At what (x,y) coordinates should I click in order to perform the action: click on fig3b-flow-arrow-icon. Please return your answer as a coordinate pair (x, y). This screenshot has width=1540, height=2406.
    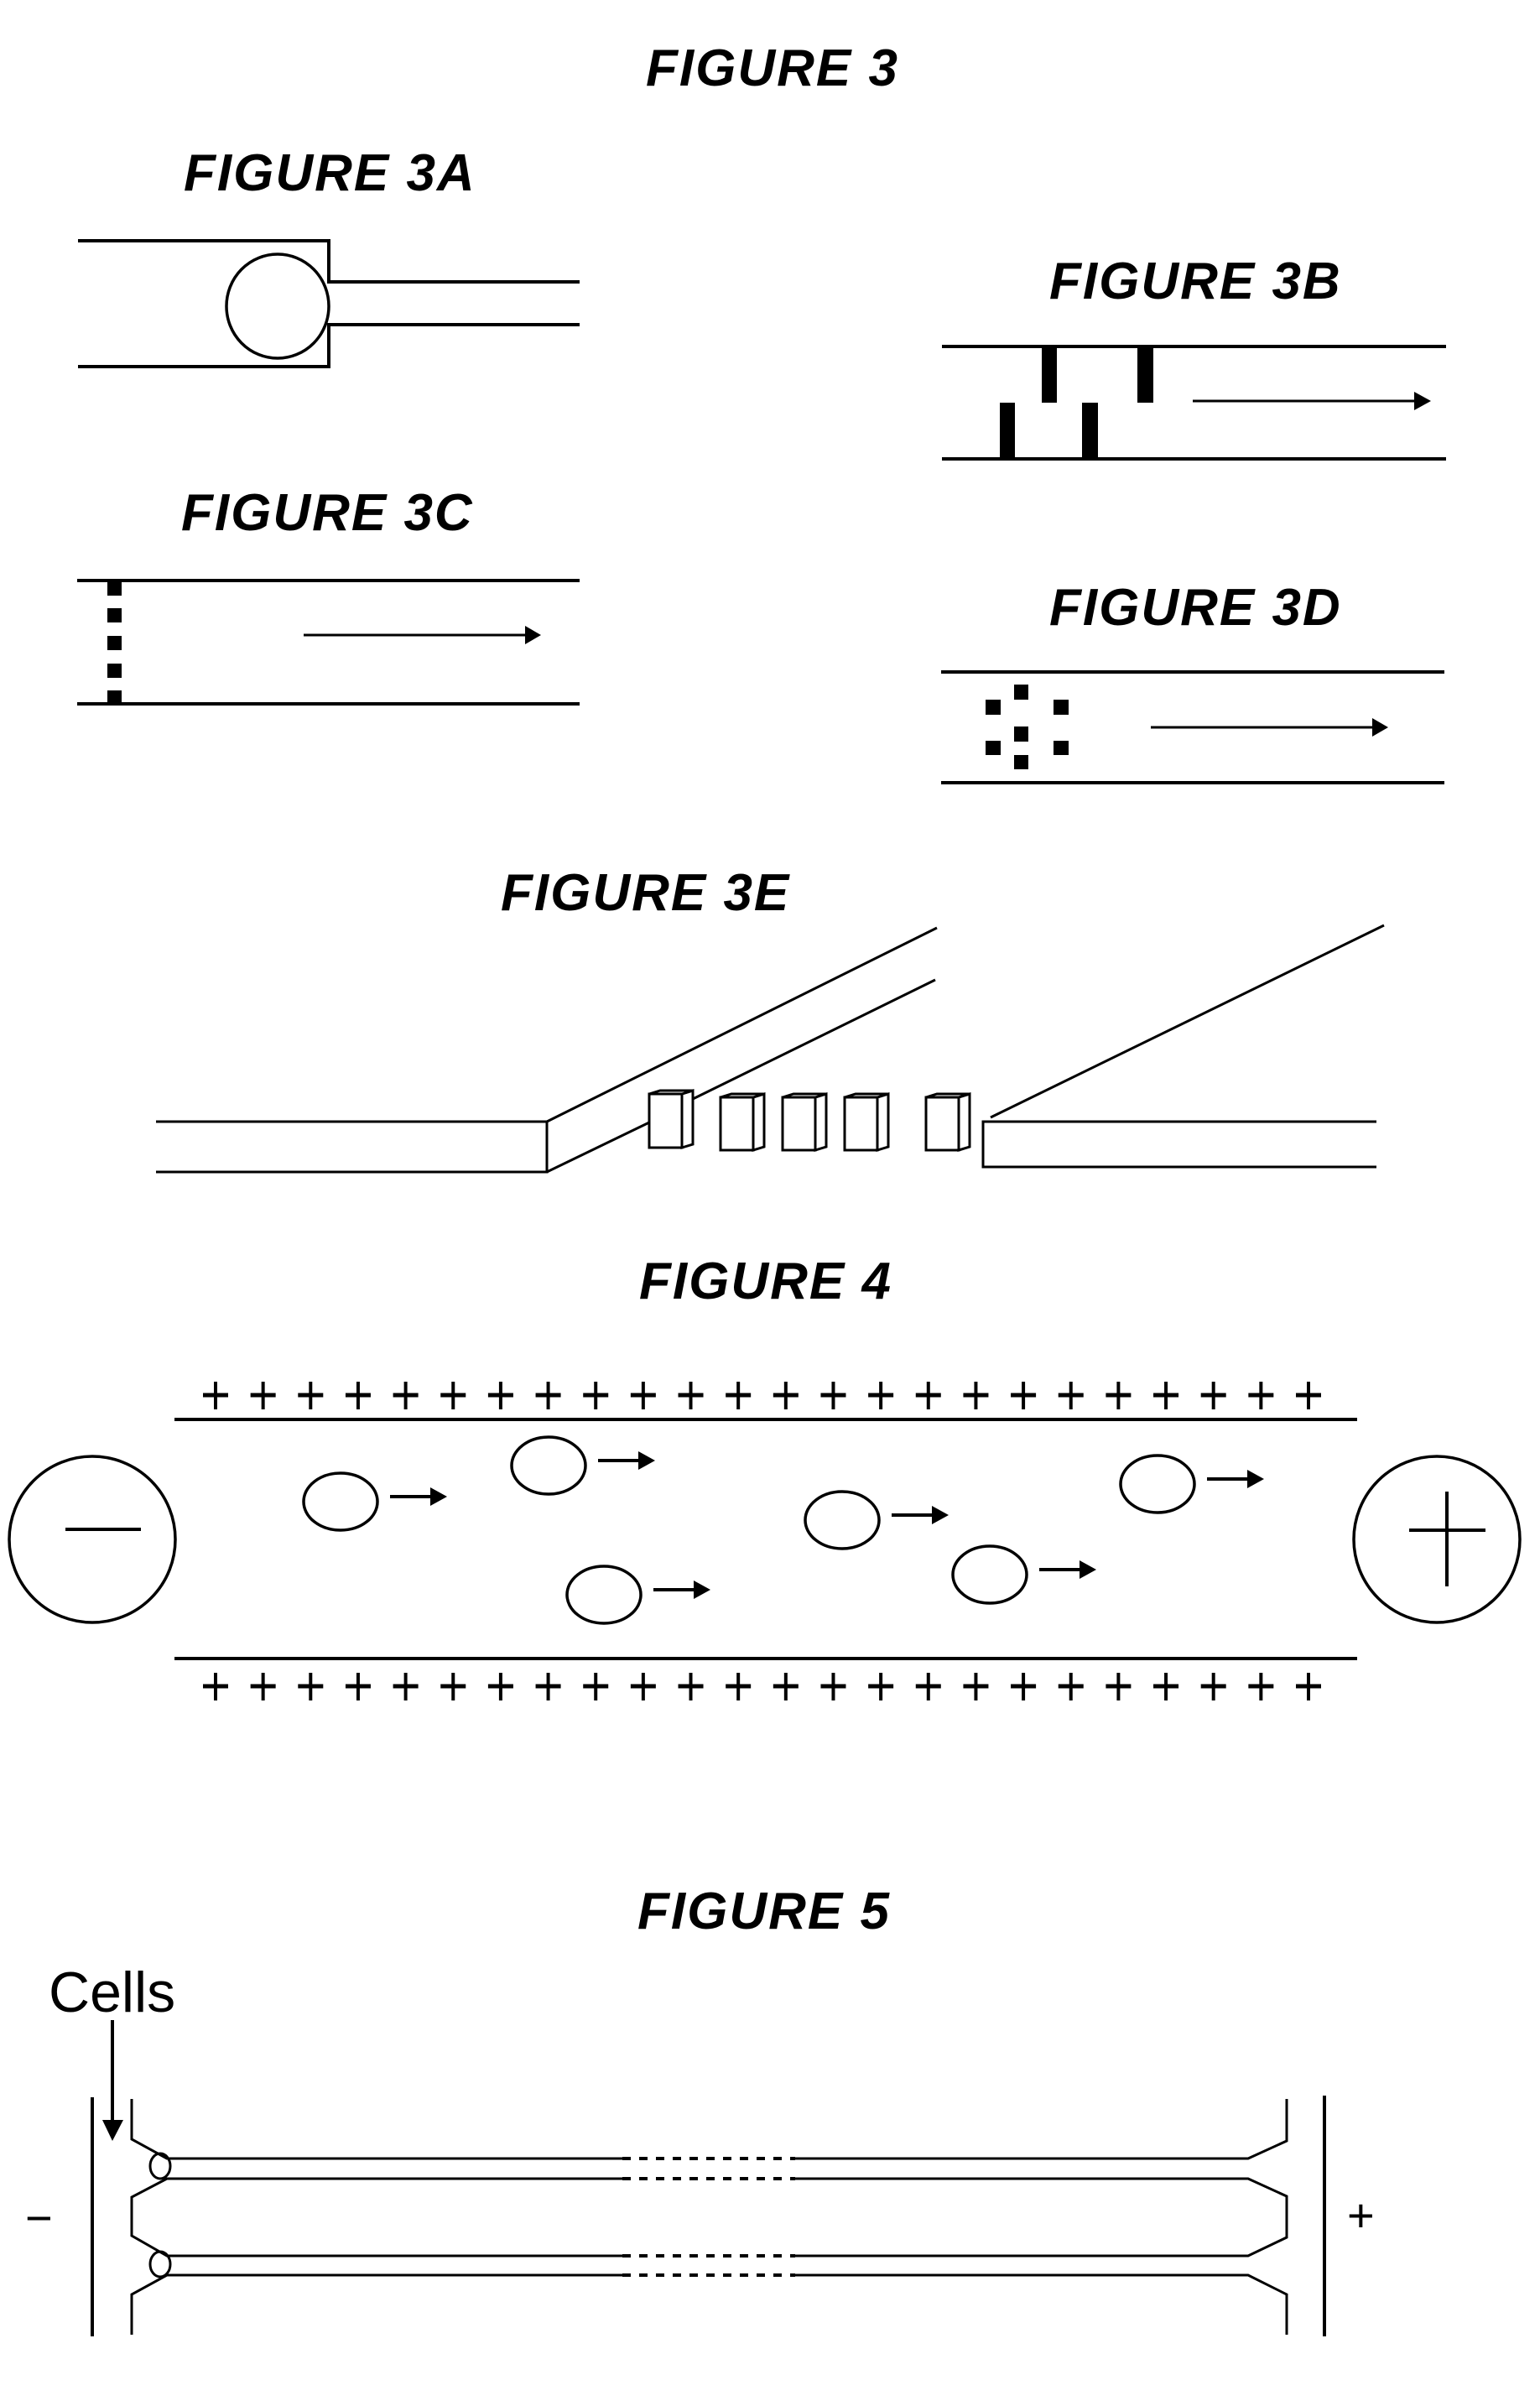
    Looking at the image, I should click on (1312, 401).